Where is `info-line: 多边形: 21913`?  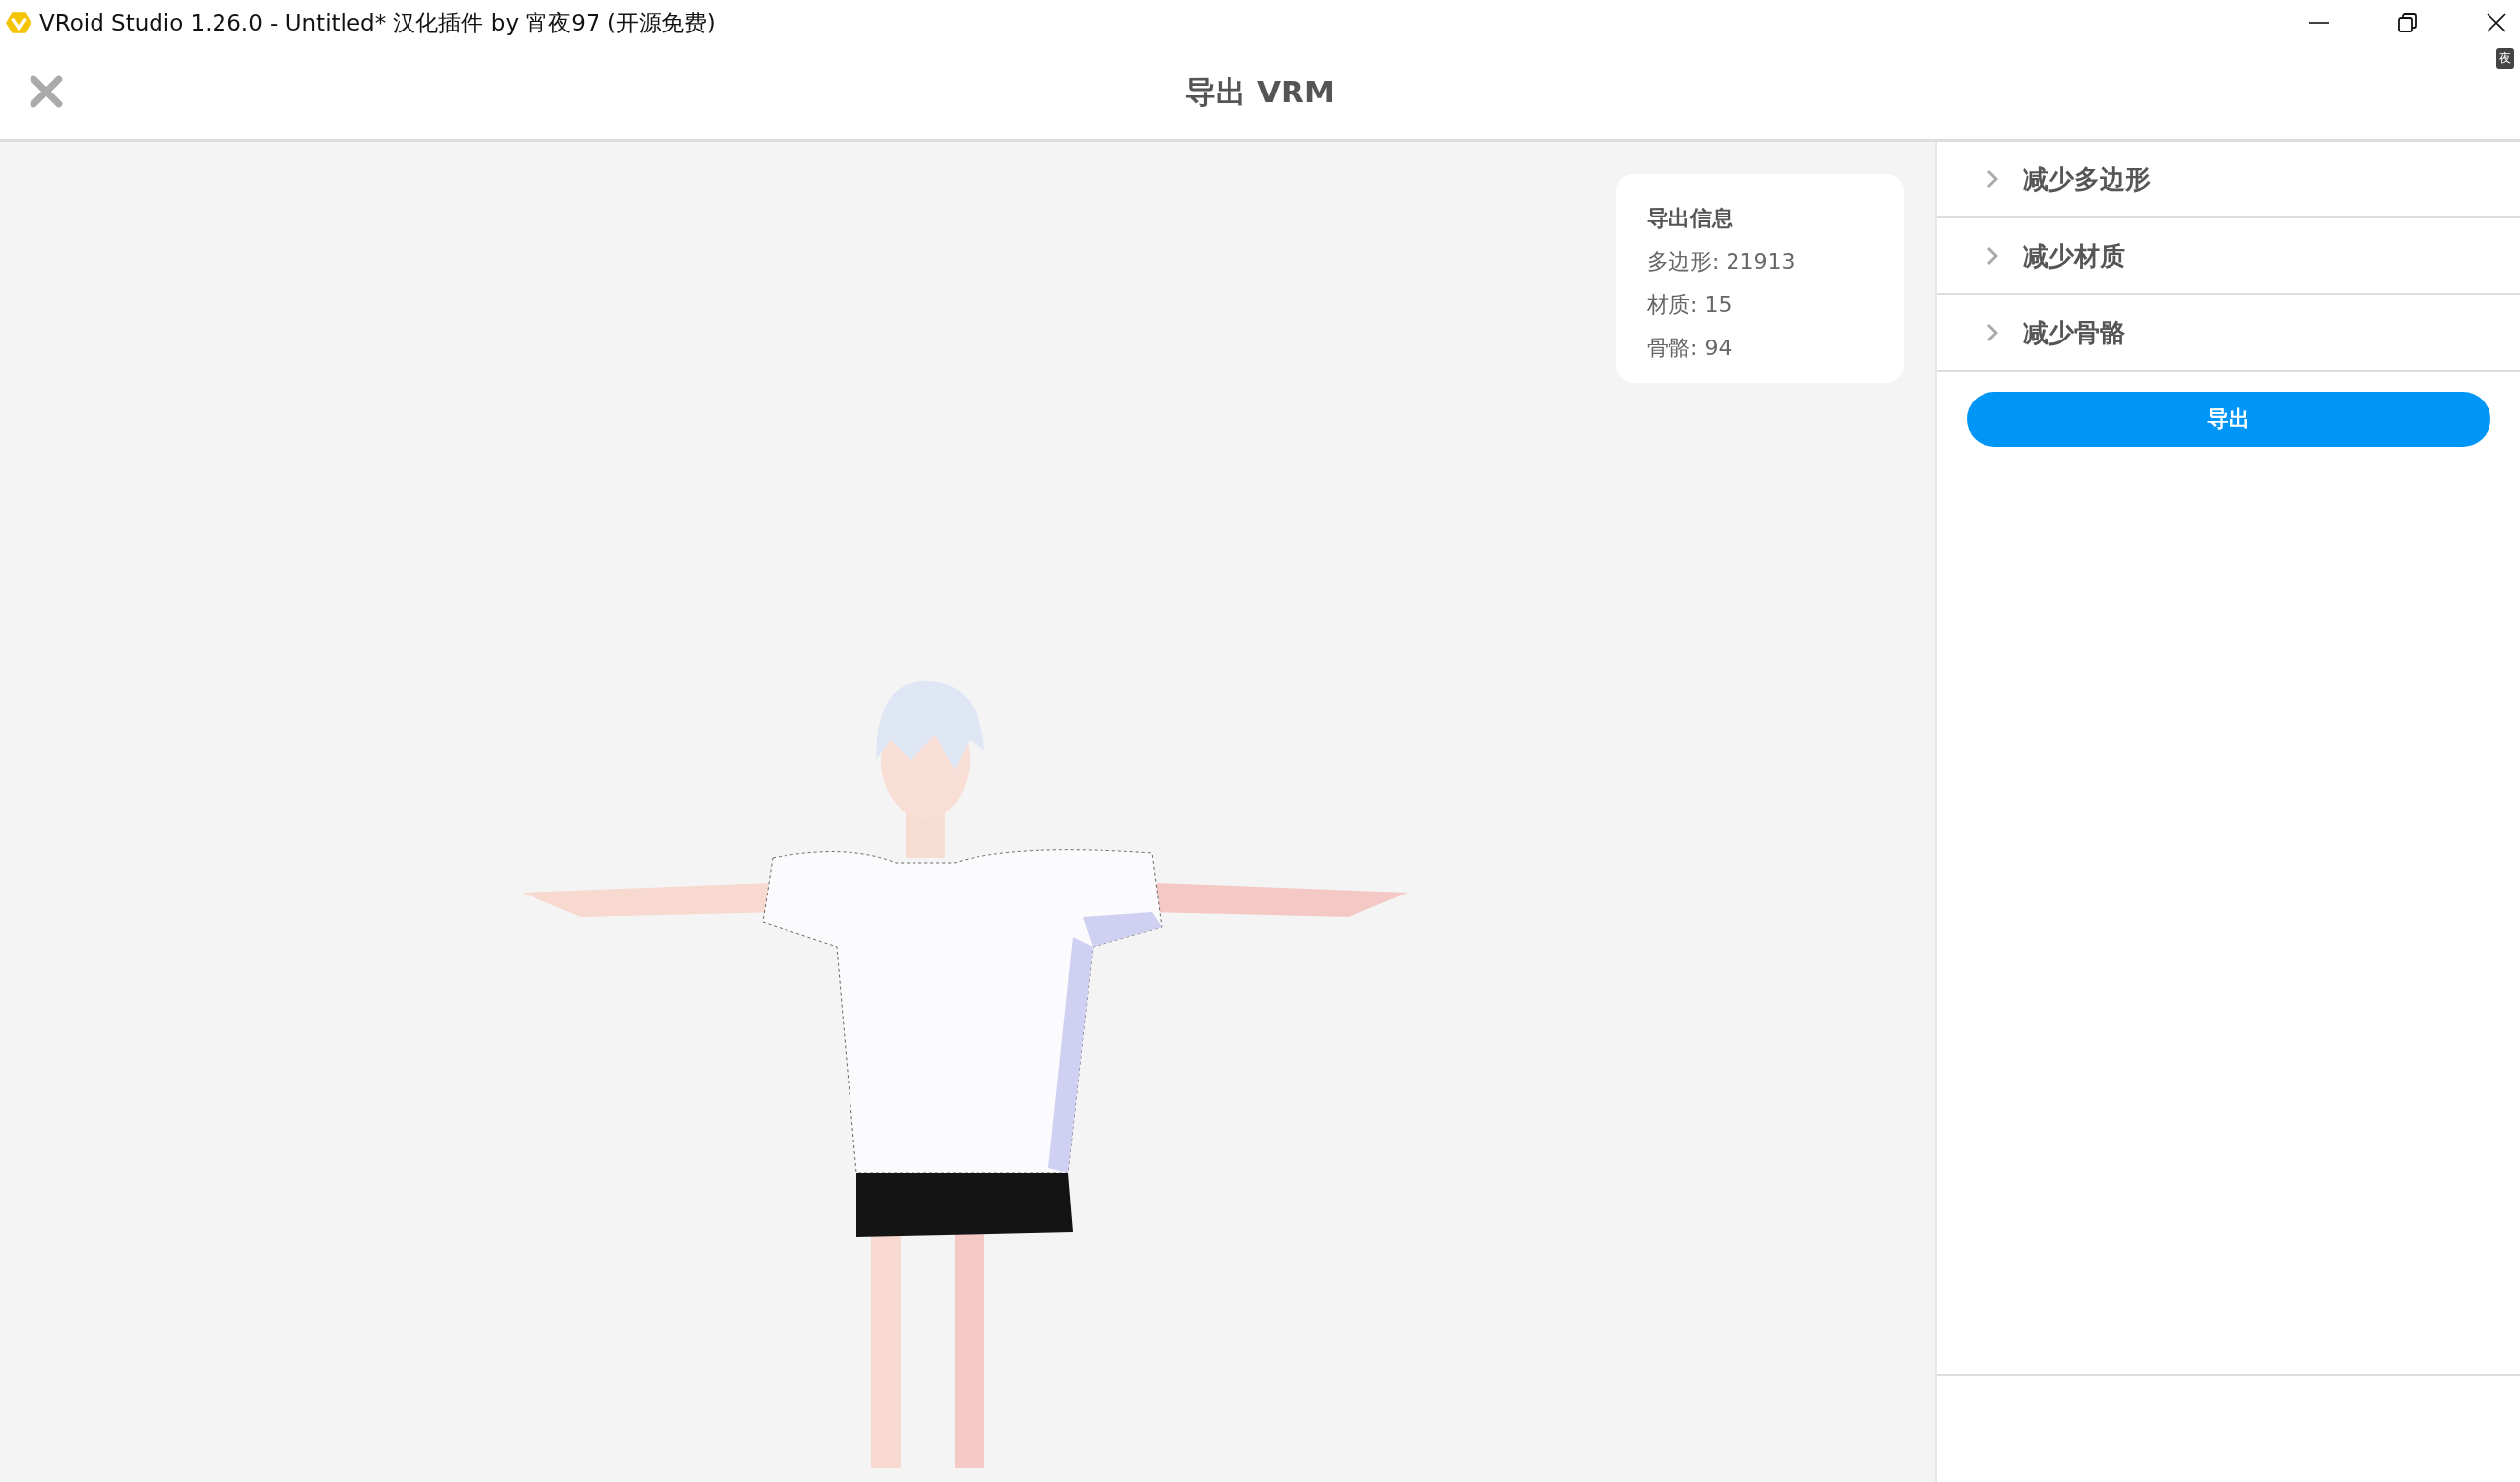
info-line: 多边形: 21913 is located at coordinates (1721, 262).